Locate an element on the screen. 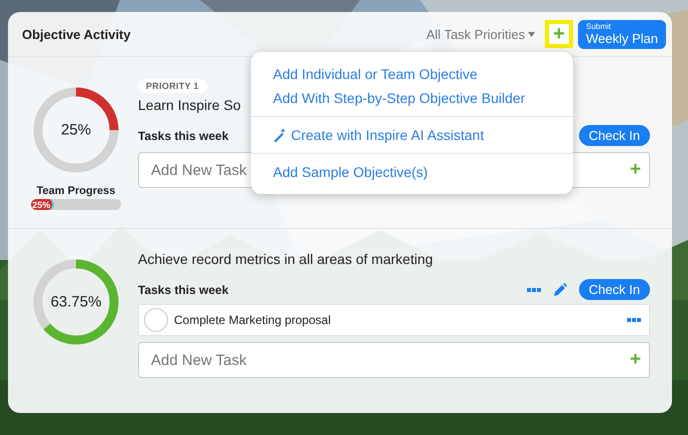 This screenshot has height=435, width=688. team-progress-label: Team Progress is located at coordinates (76, 191).